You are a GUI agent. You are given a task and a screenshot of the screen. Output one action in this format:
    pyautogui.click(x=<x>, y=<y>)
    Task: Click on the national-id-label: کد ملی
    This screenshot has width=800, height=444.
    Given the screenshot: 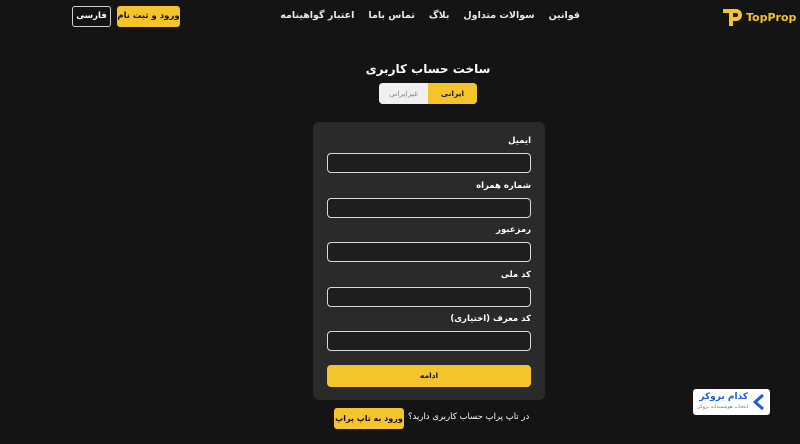 What is the action you would take?
    pyautogui.click(x=515, y=275)
    